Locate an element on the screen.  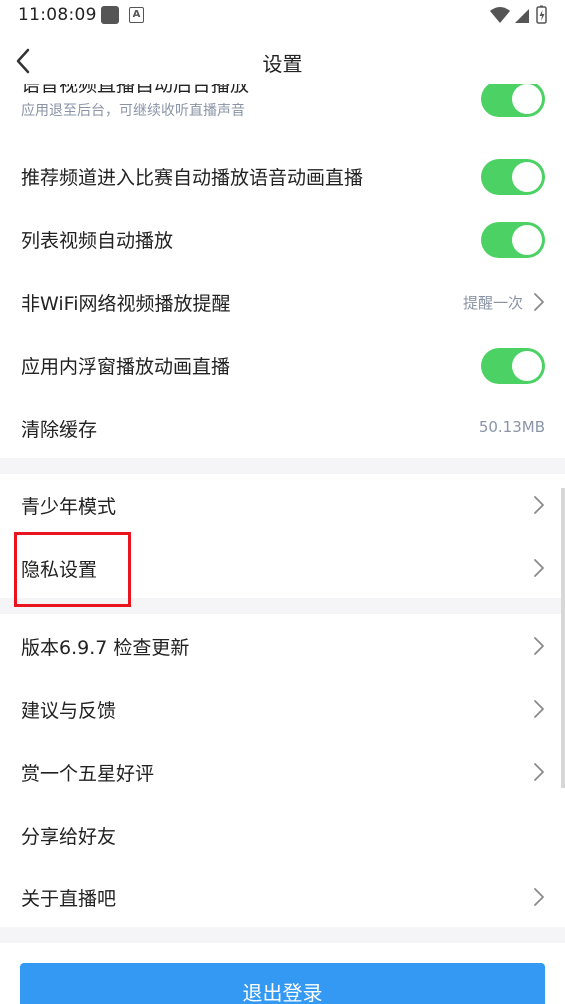
setting-row-about: 关于直播吧 is located at coordinates (282, 897).